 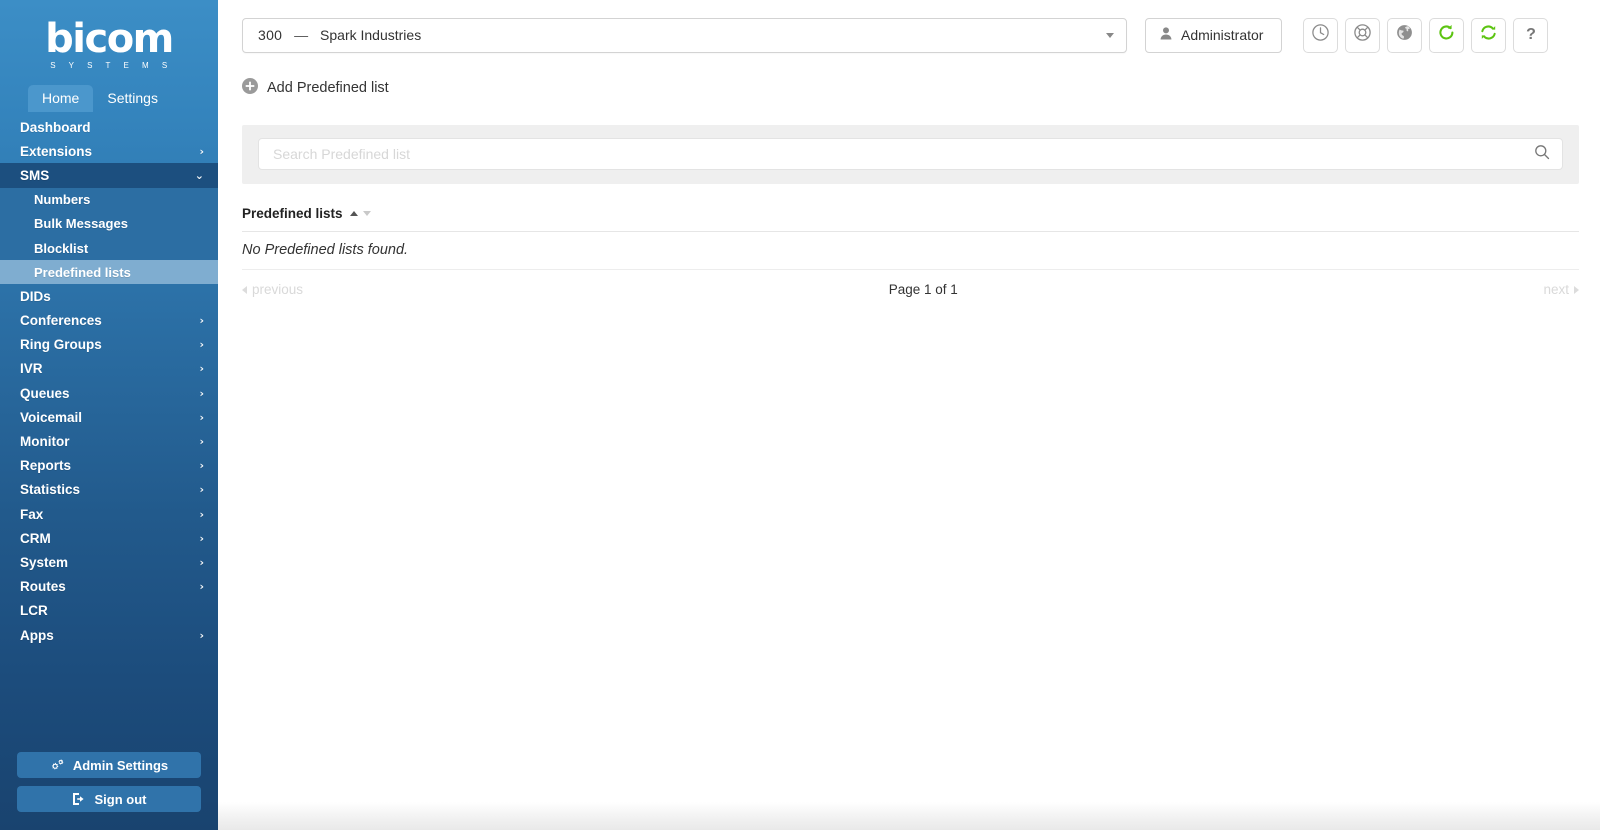 I want to click on previous-page-button: previous, so click(x=272, y=289).